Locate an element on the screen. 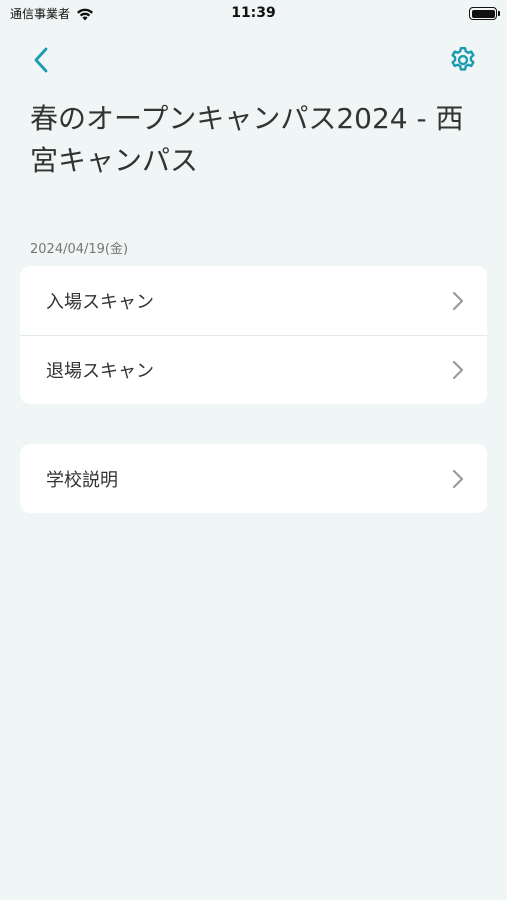  school-info-row: 学校説明 is located at coordinates (253, 478).